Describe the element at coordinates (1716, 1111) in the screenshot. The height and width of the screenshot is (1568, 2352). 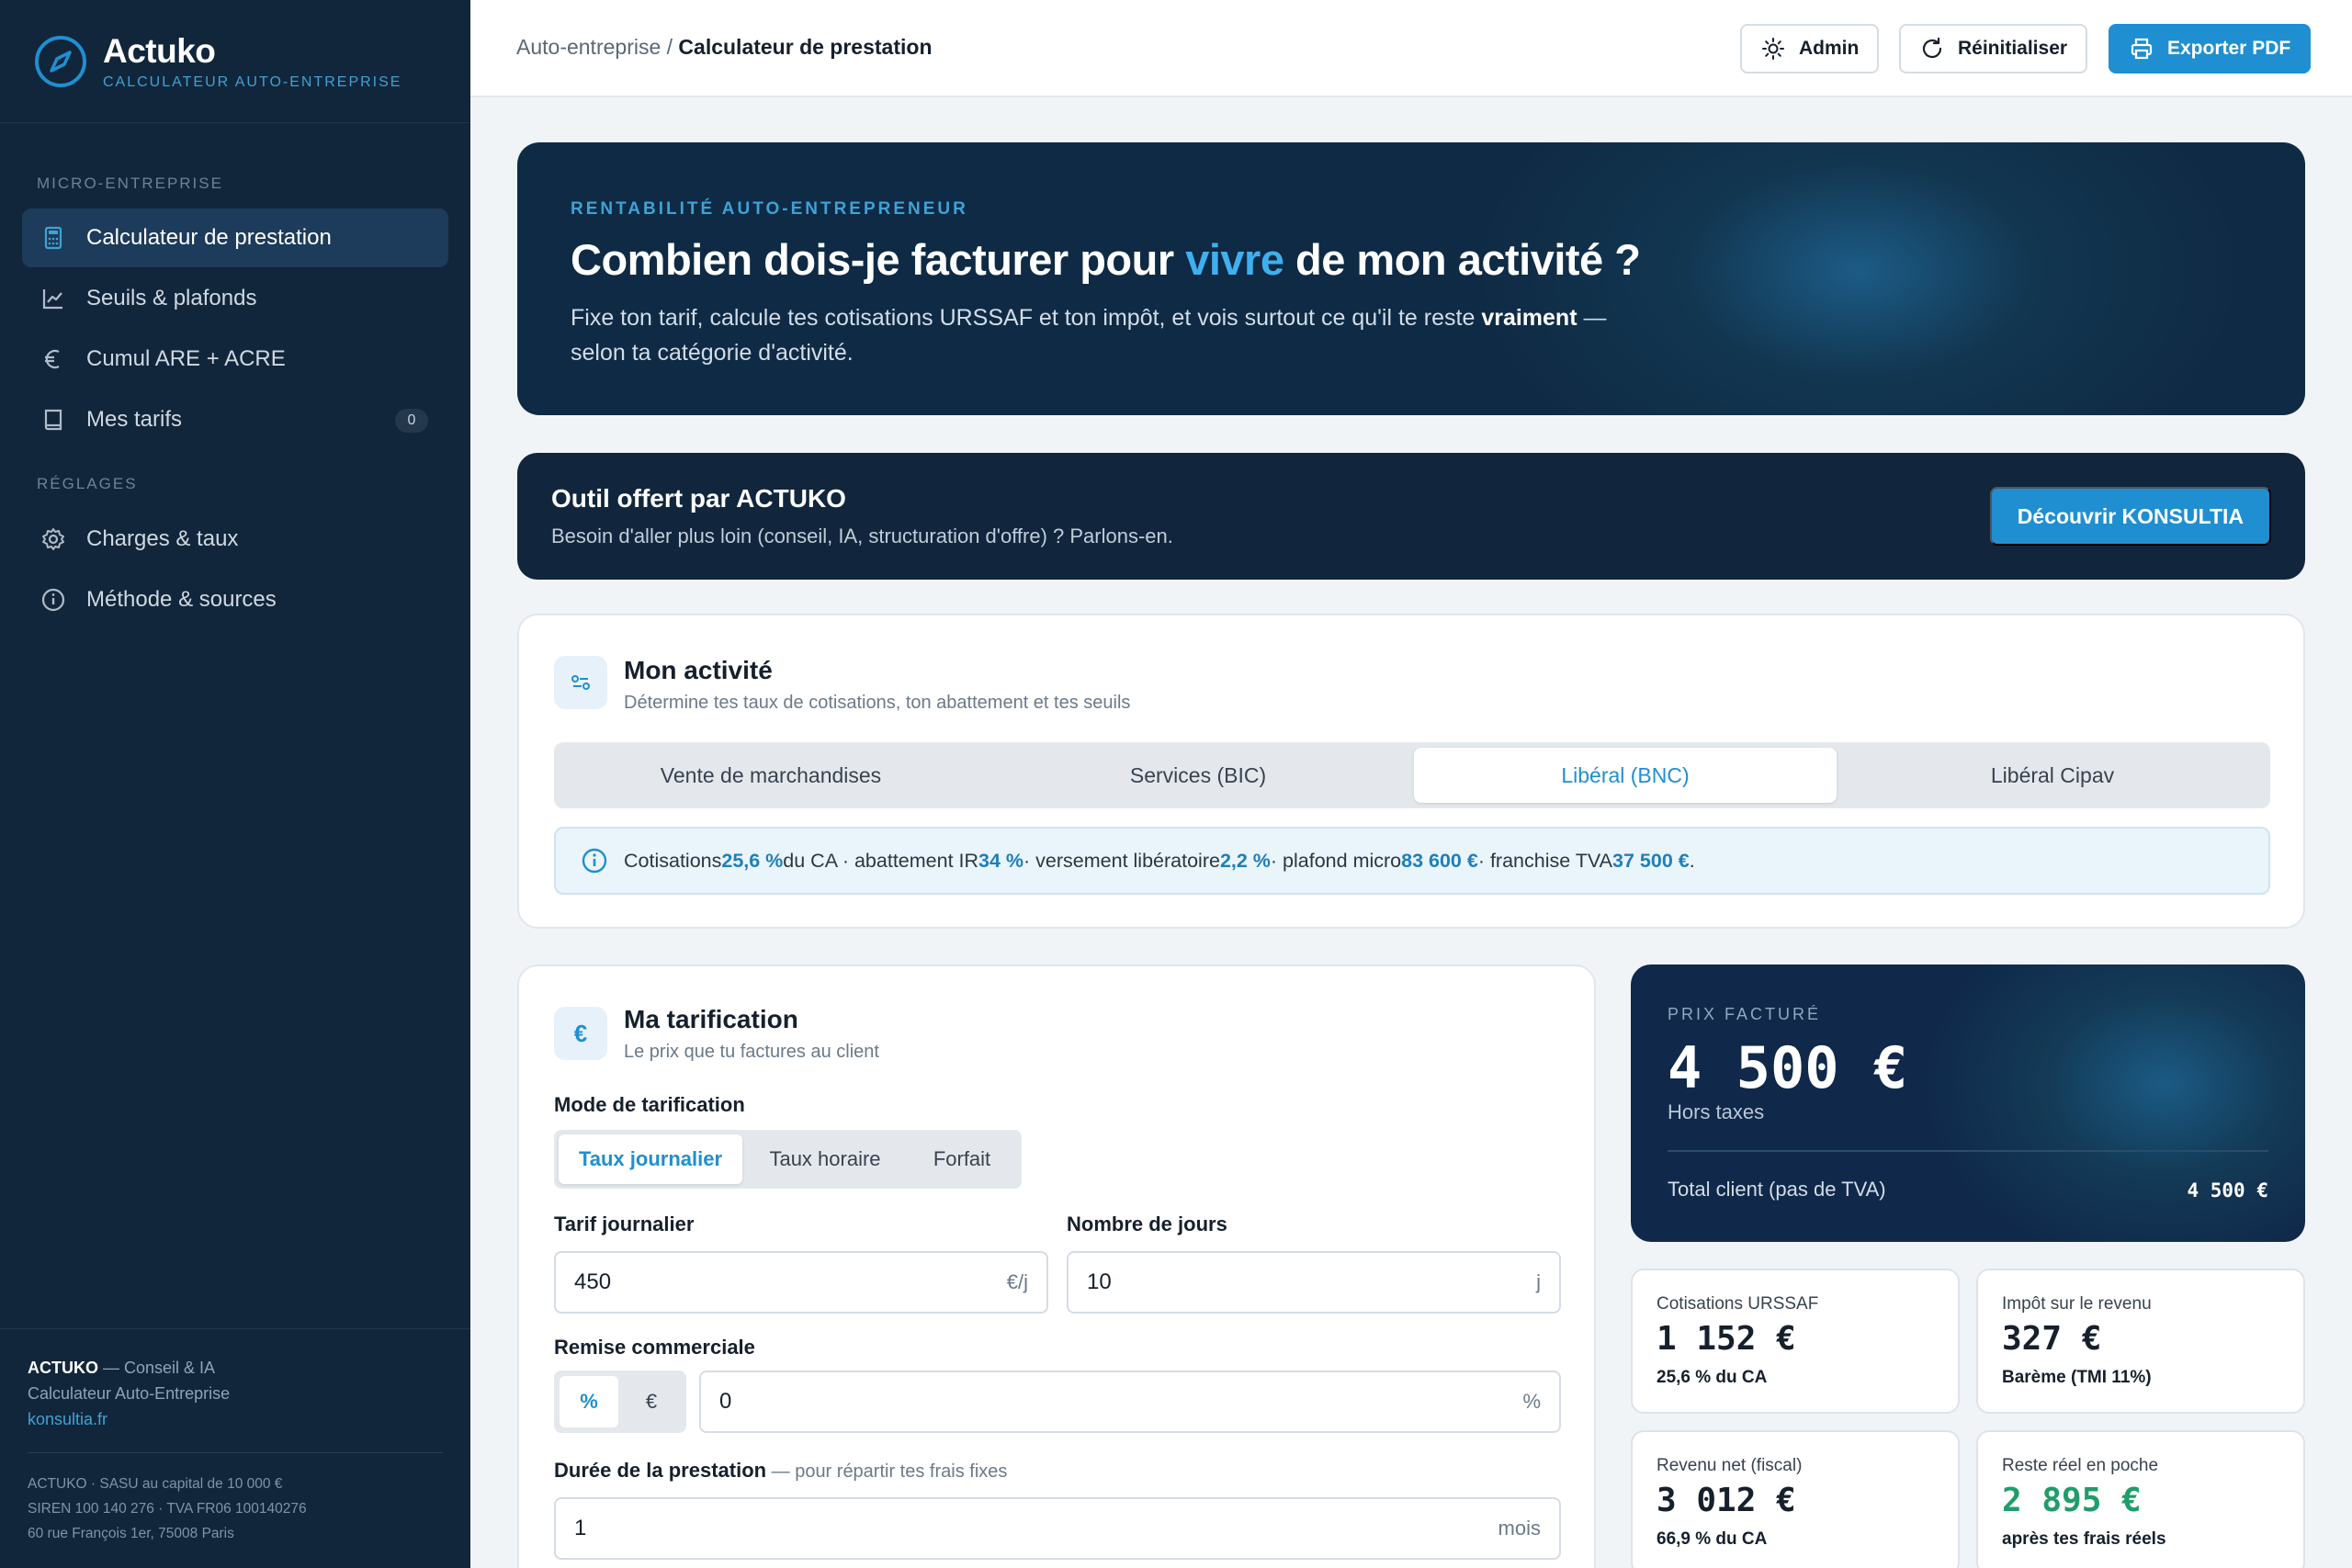
I see `price-tax-note: Hors taxes` at that location.